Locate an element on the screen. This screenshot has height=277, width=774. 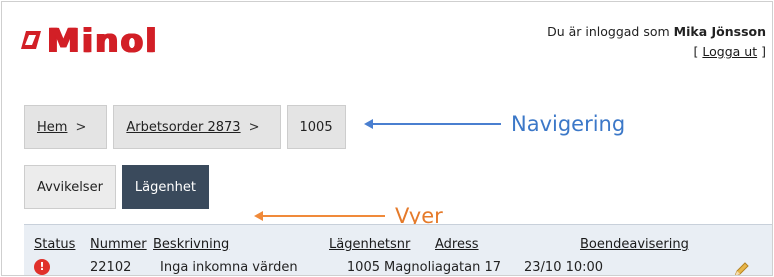
cell-boendeavisering: 23/10 10:00 is located at coordinates (564, 267).